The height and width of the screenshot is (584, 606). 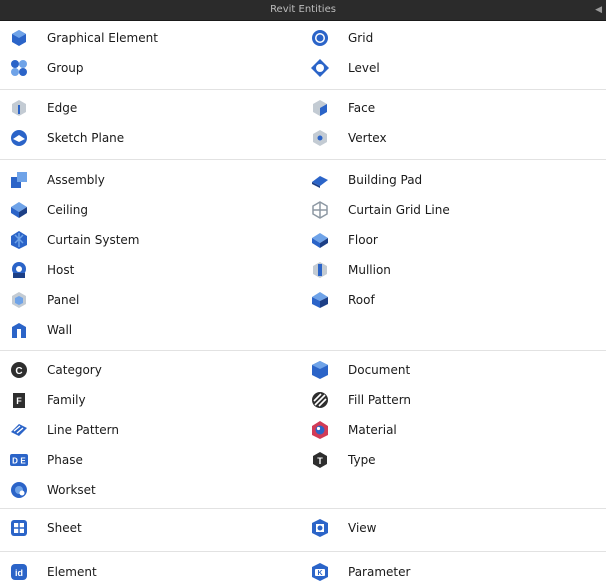 I want to click on entity-item-element: id Element, so click(x=48, y=572).